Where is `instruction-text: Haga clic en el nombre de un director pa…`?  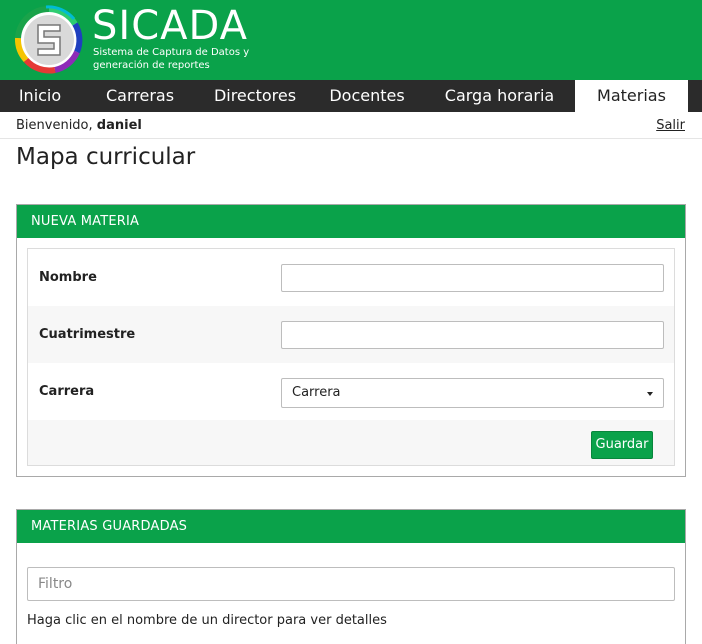 instruction-text: Haga clic en el nombre de un director pa… is located at coordinates (207, 620).